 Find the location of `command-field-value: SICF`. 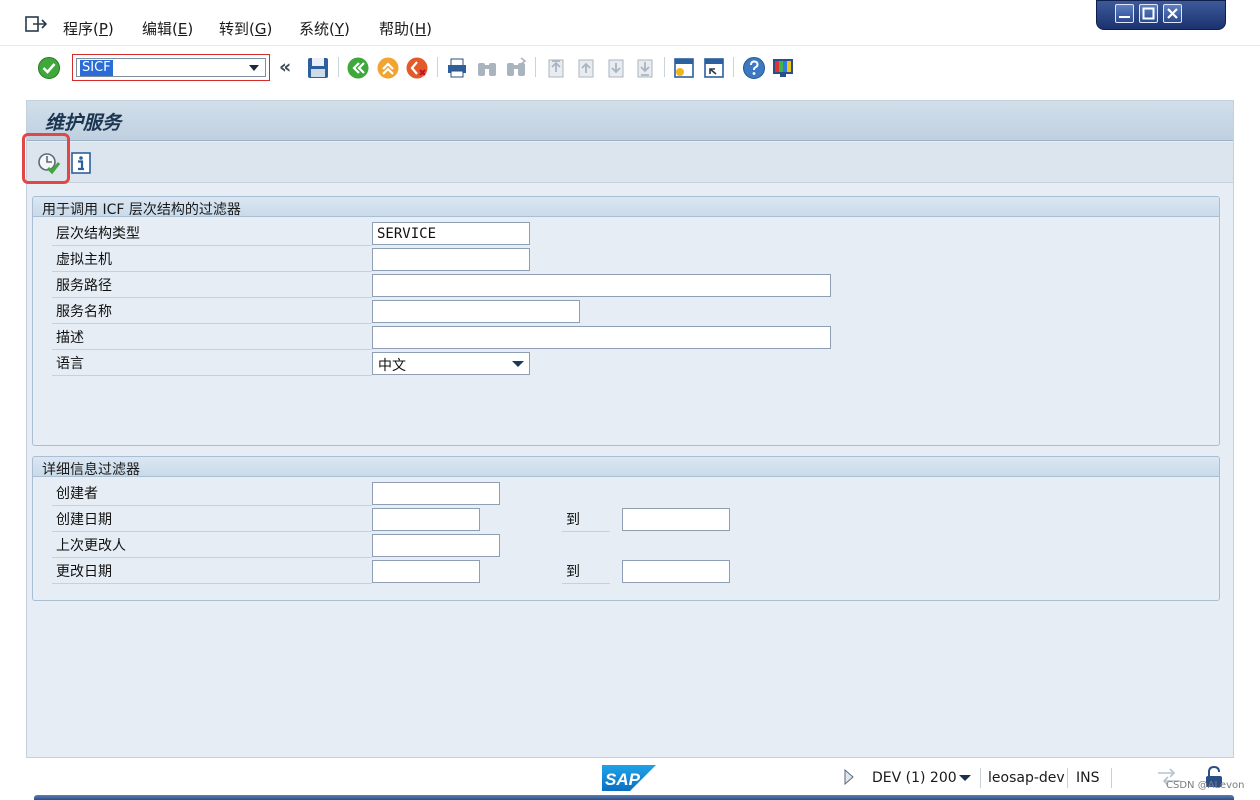

command-field-value: SICF is located at coordinates (96, 68).